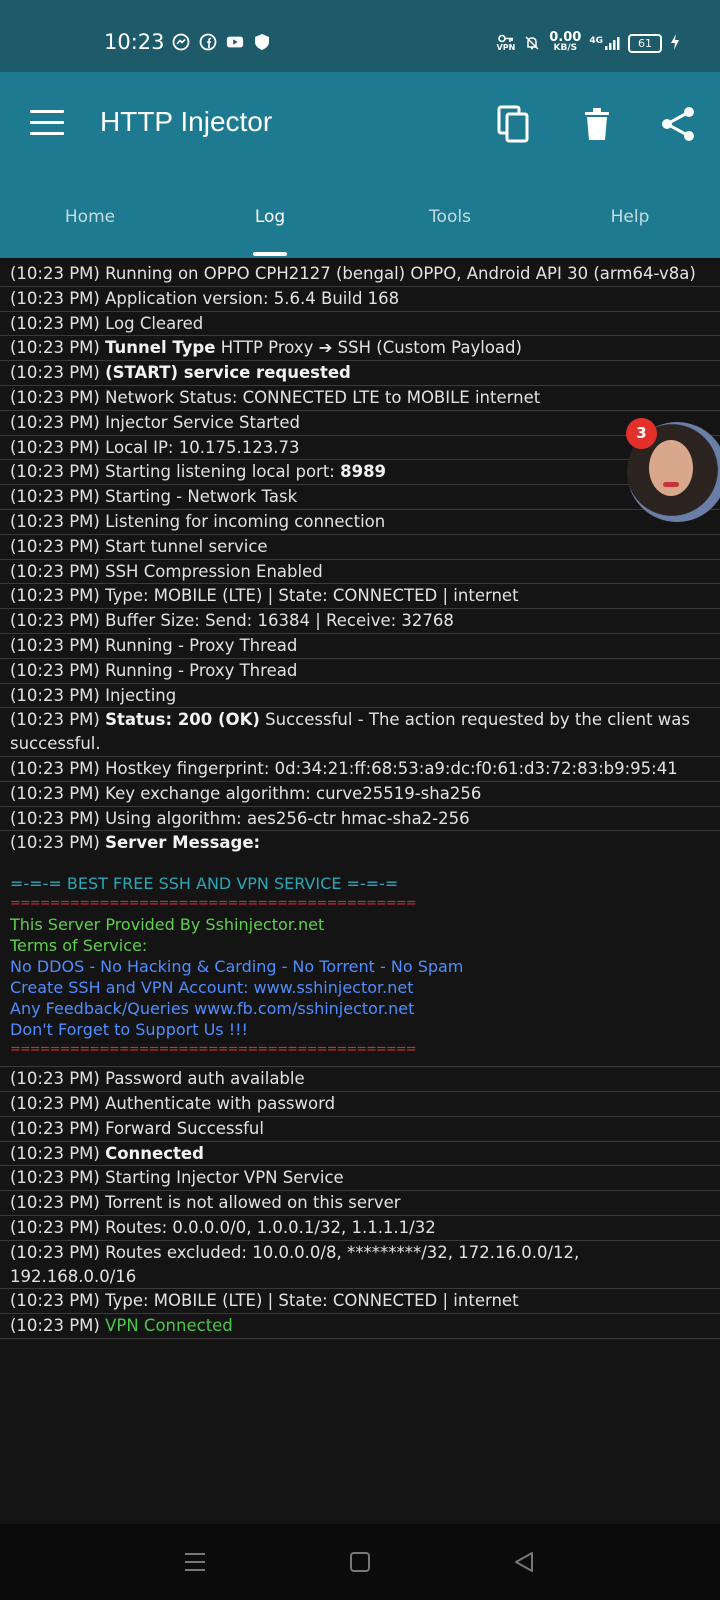 This screenshot has height=1600, width=720. I want to click on log-text: Running - Proxy Thread, so click(201, 670).